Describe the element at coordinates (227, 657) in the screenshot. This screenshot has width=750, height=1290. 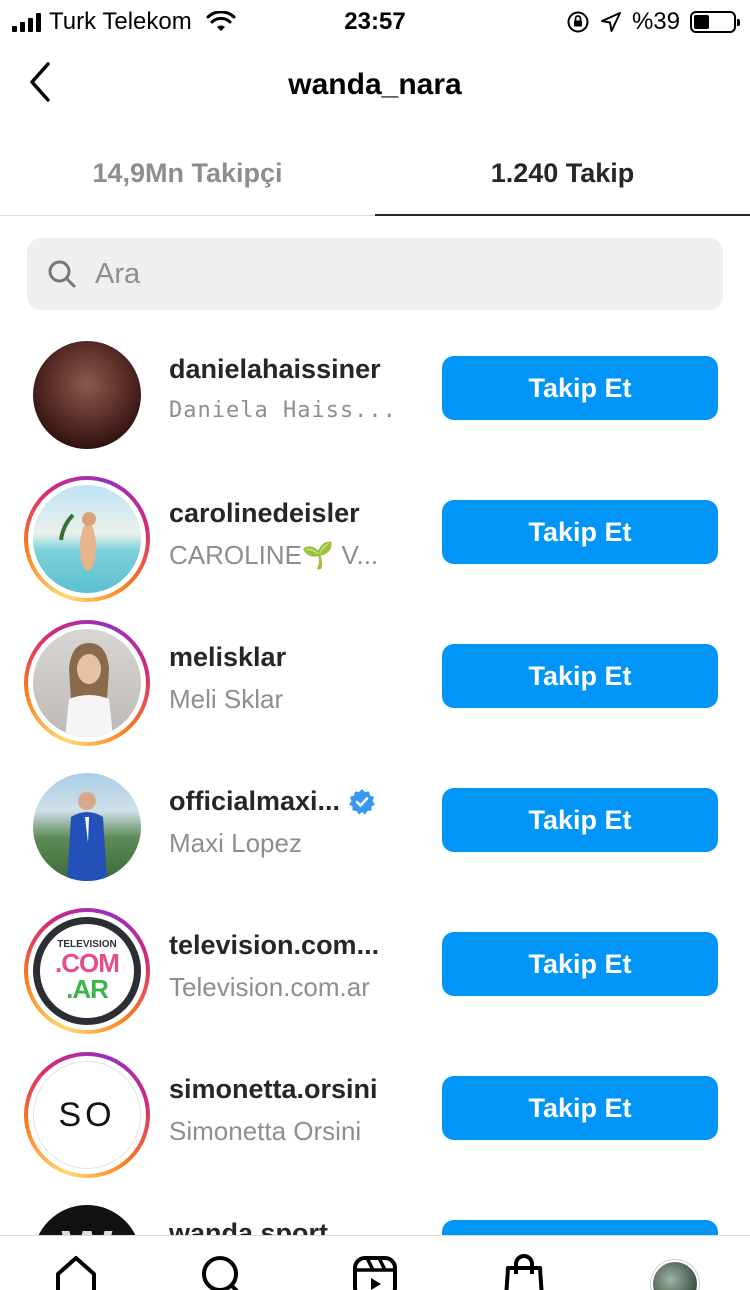
I see `username: melisklar` at that location.